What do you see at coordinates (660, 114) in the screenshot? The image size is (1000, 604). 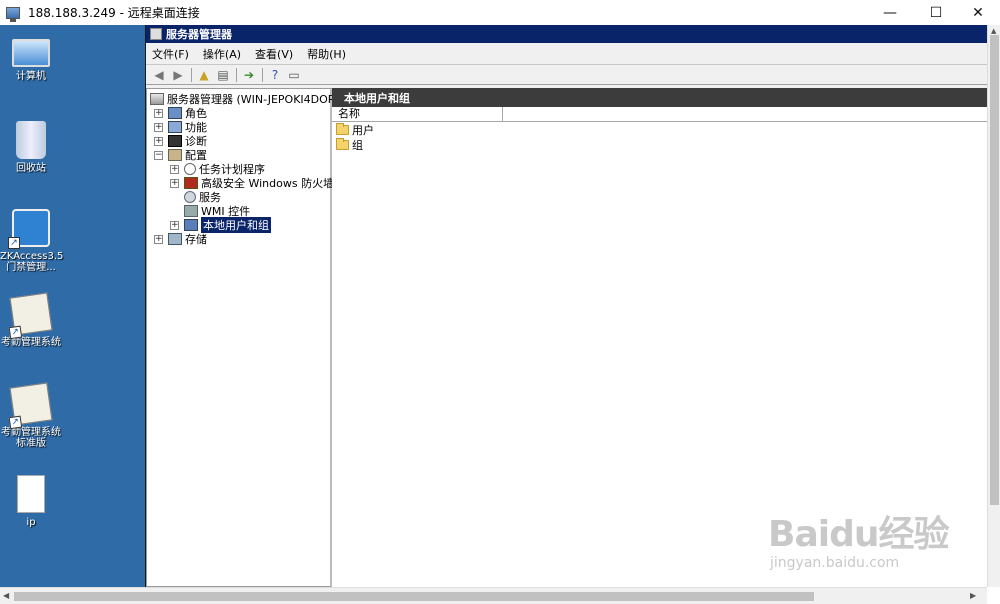 I see `column-header: 名称` at bounding box center [660, 114].